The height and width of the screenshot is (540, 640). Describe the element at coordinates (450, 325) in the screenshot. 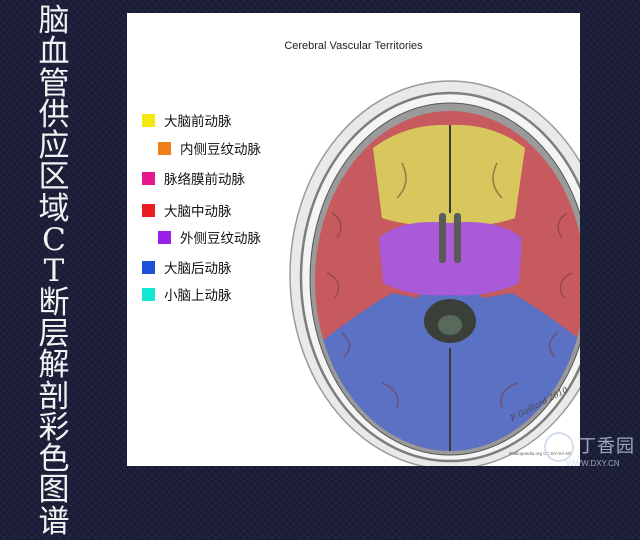

I see `midbrain-core` at that location.